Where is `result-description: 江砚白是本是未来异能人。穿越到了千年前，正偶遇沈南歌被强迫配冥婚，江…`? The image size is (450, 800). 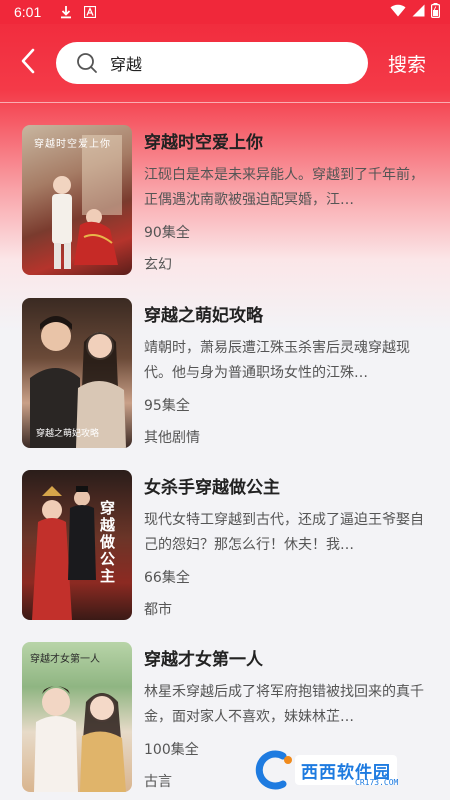
result-description: 江砚白是本是未来异能人。穿越到了千年前，正偶遇沈南歌被强迫配冥婚，江… is located at coordinates (284, 187).